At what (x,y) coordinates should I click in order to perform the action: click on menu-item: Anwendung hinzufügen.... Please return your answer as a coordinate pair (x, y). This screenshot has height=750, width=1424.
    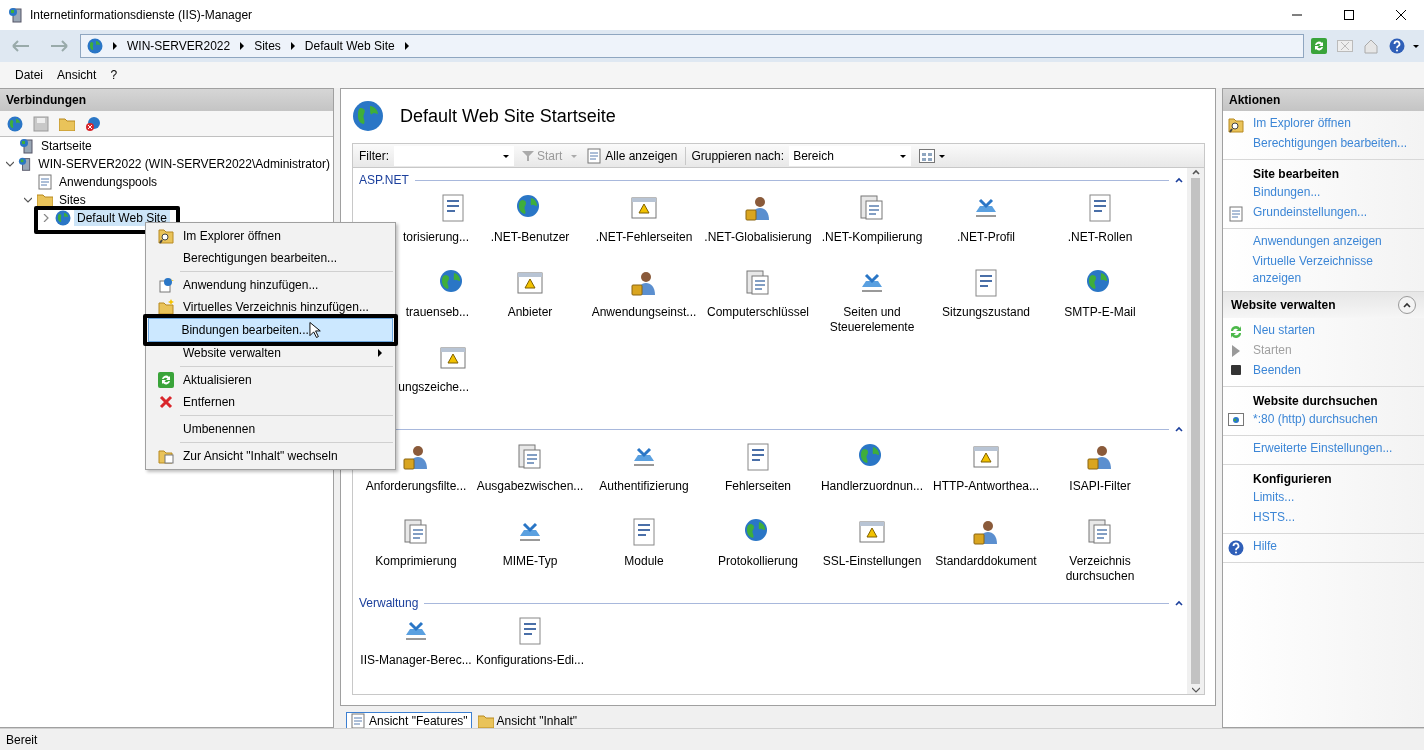
    Looking at the image, I should click on (270, 285).